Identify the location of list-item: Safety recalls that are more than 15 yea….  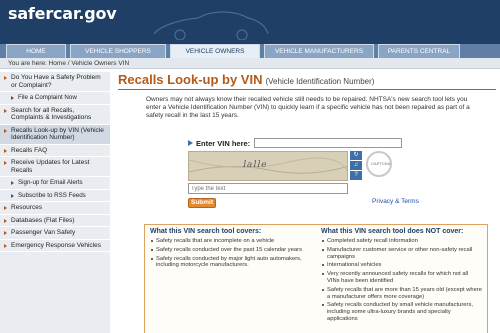
(401, 294).